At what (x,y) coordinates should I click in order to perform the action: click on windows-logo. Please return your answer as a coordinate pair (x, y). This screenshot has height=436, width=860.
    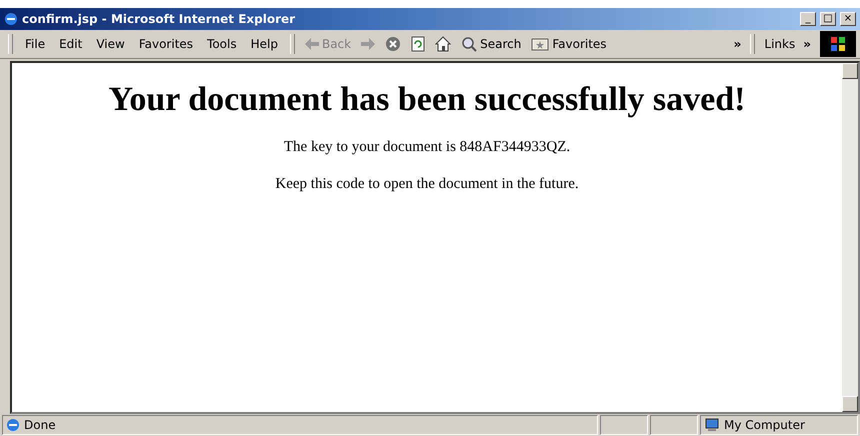
    Looking at the image, I should click on (838, 44).